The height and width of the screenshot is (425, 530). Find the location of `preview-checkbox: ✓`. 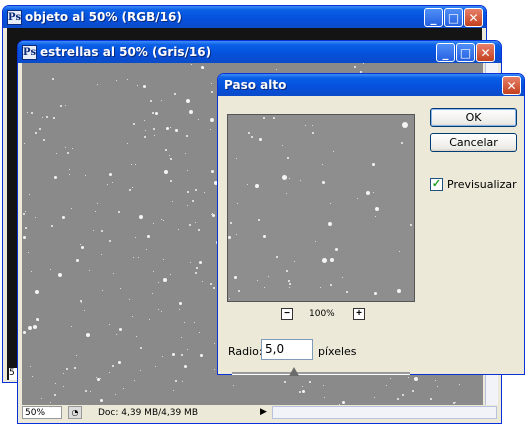

preview-checkbox: ✓ is located at coordinates (436, 184).